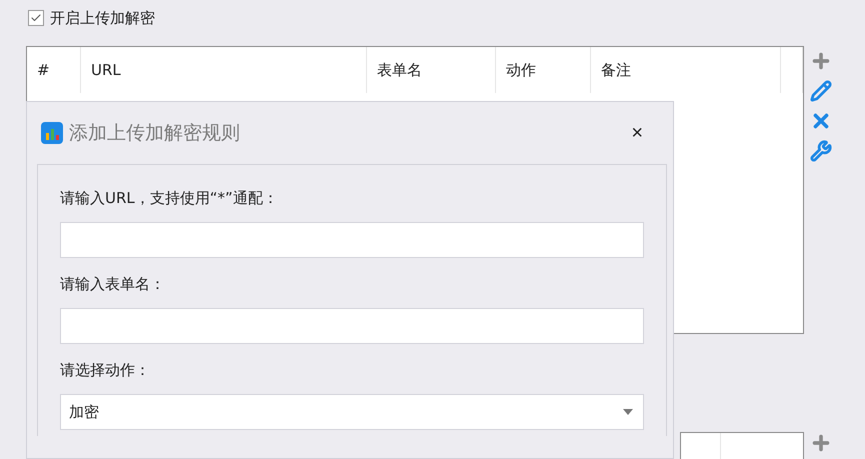 This screenshot has height=459, width=865. I want to click on enable-checkbox: 开启上传加解密, so click(91, 18).